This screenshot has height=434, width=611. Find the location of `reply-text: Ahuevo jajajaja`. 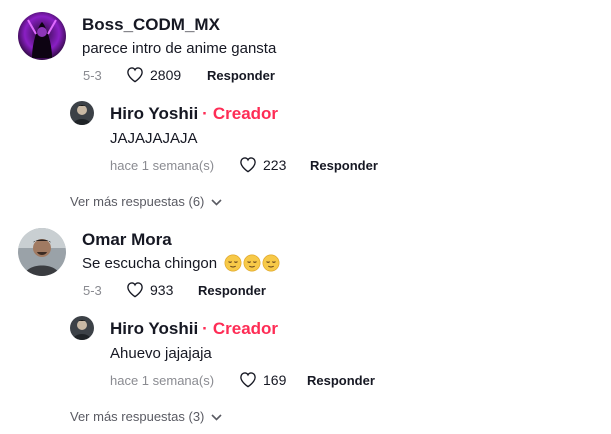

reply-text: Ahuevo jajajaja is located at coordinates (161, 353).